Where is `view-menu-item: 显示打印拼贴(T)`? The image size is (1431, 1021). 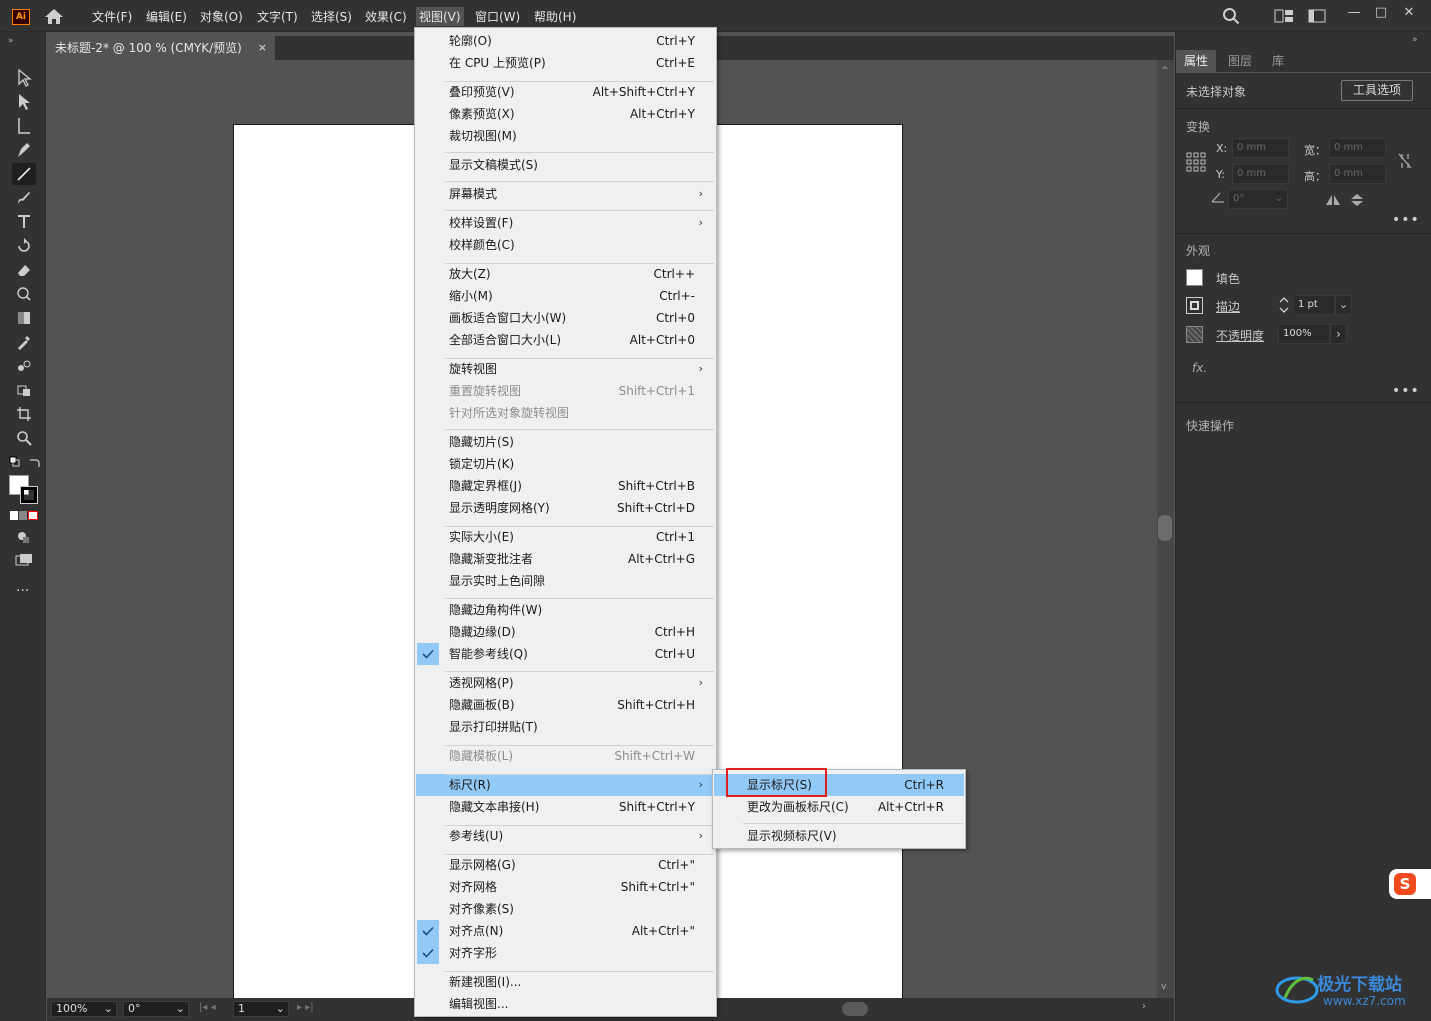
view-menu-item: 显示打印拼贴(T) is located at coordinates (565, 727).